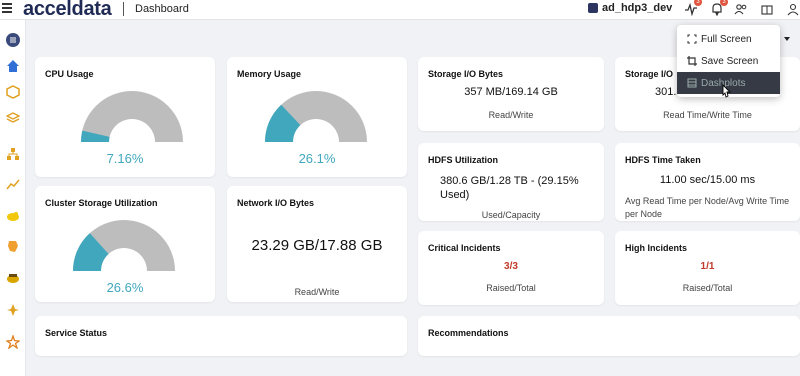 This screenshot has height=376, width=800. What do you see at coordinates (69, 74) in the screenshot?
I see `card-title: CPU Usage` at bounding box center [69, 74].